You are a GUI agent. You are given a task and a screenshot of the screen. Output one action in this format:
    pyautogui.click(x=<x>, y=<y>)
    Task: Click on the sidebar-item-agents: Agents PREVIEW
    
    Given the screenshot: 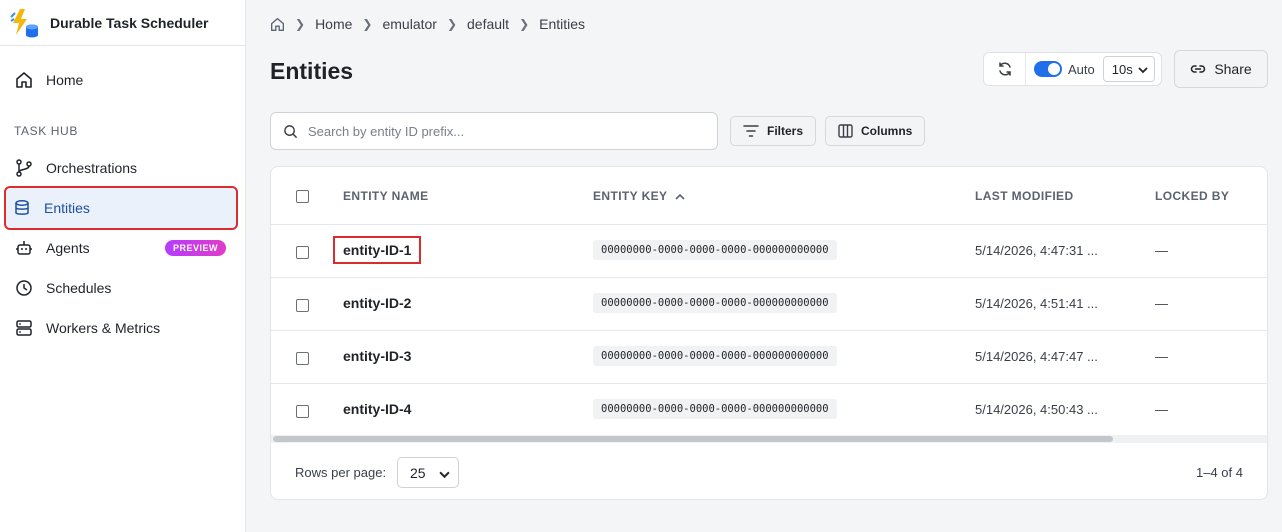 What is the action you would take?
    pyautogui.click(x=122, y=248)
    